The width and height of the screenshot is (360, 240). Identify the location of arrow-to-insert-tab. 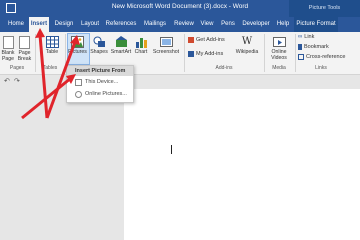
(43, 76).